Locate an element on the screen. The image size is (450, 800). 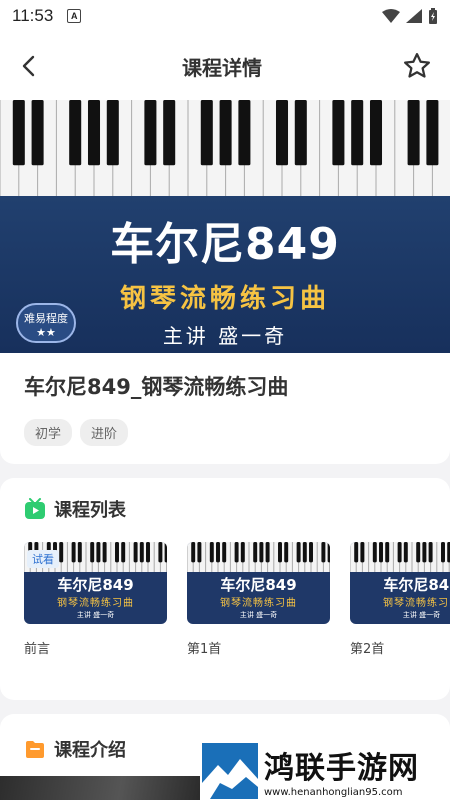
status-time: 11:53 is located at coordinates (33, 15).